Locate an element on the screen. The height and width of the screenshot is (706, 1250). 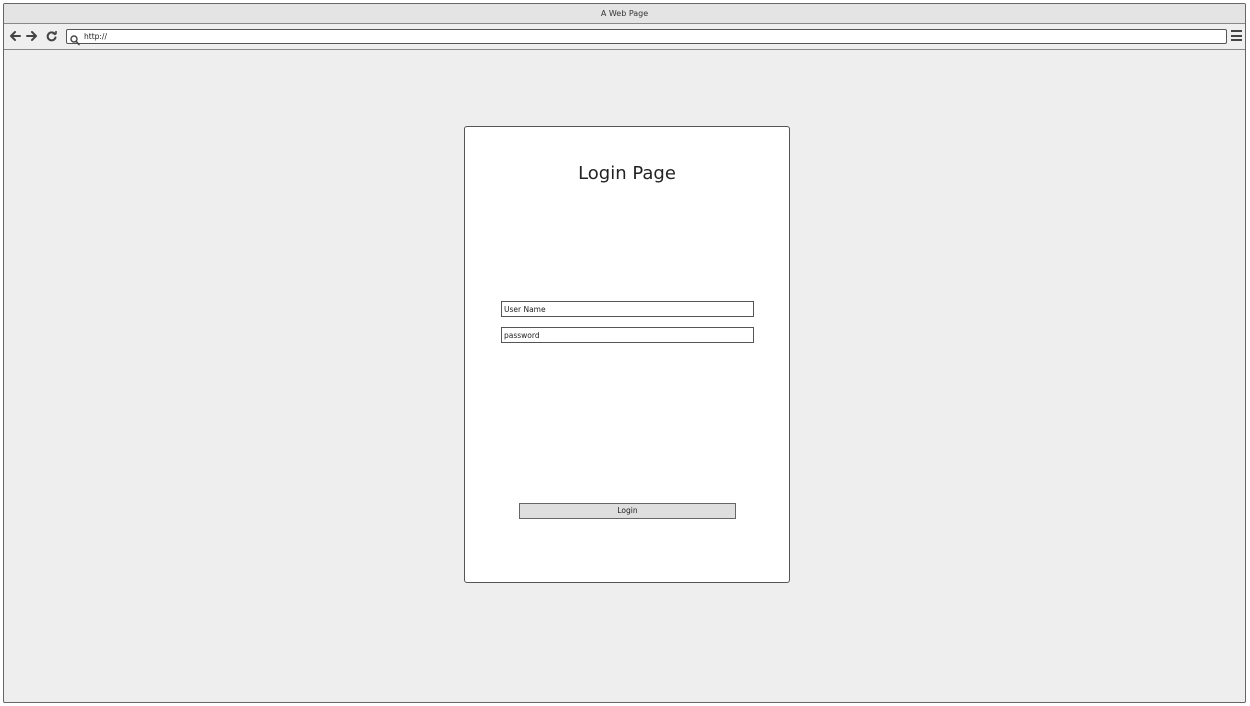
browser-toolbar: http:// is located at coordinates (624, 37).